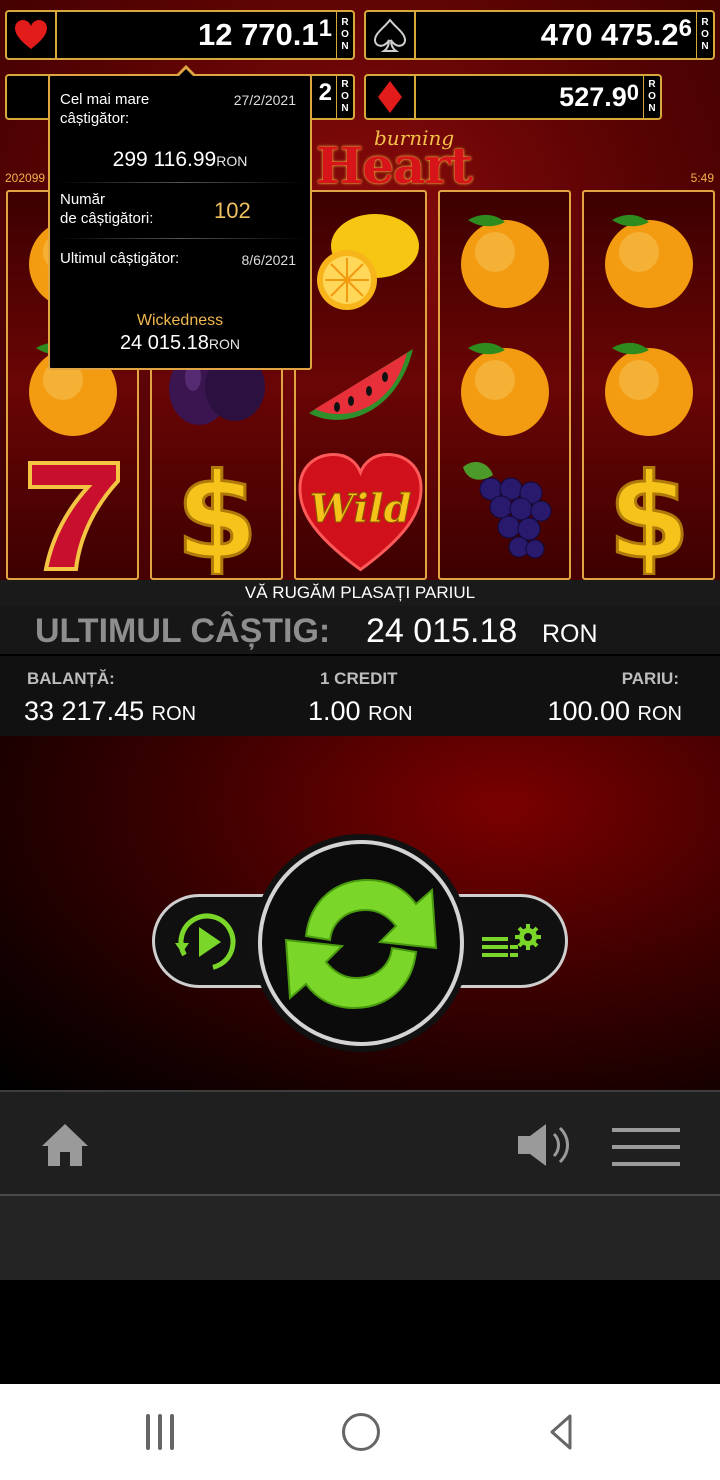  What do you see at coordinates (570, 634) in the screenshot?
I see `last-win-currency: RON` at bounding box center [570, 634].